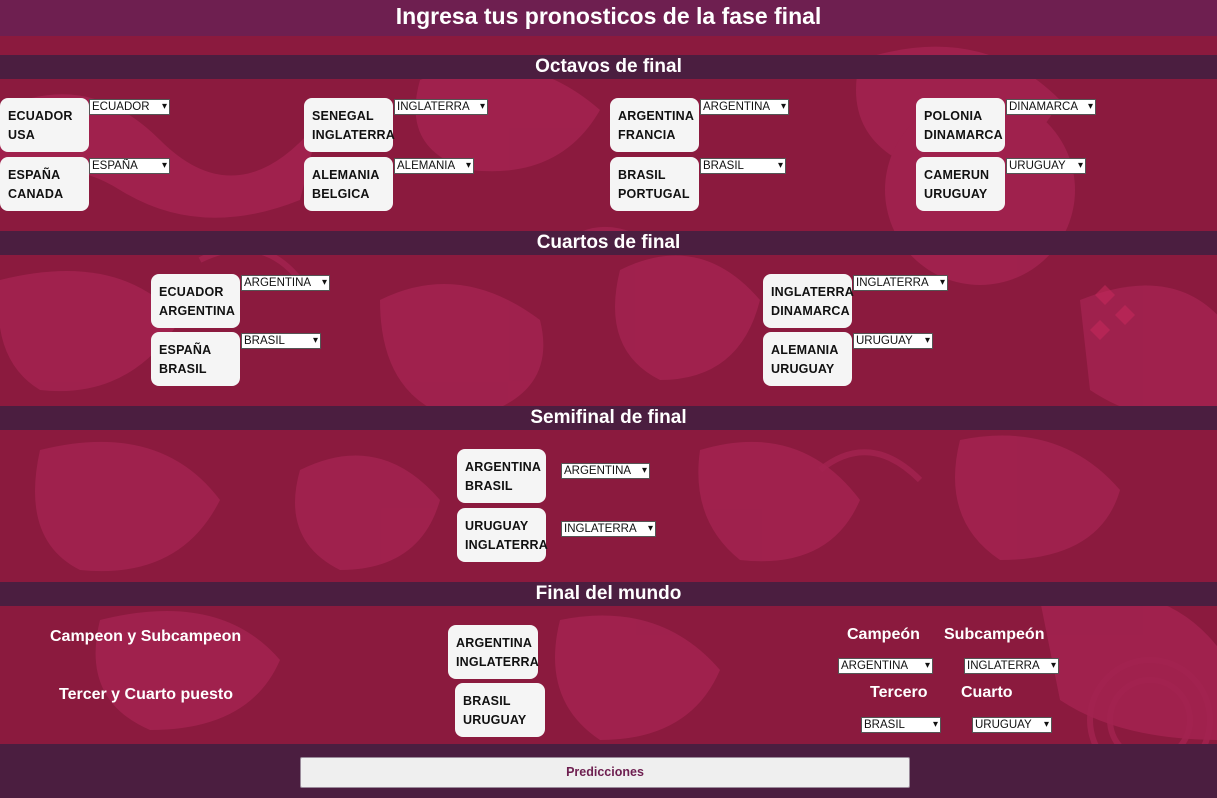  What do you see at coordinates (348, 184) in the screenshot?
I see `match-card: ALEMANIA BELGICA` at bounding box center [348, 184].